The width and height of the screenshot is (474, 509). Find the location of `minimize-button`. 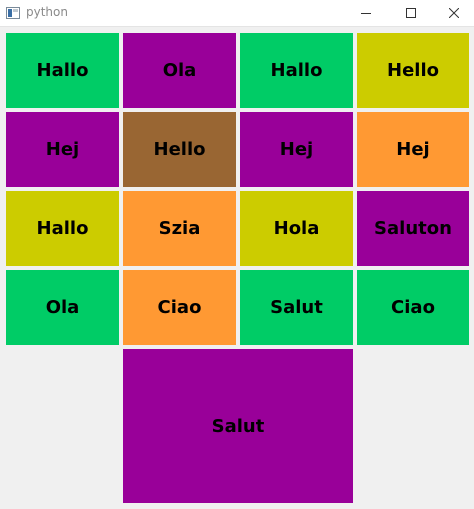

minimize-button is located at coordinates (365, 13).